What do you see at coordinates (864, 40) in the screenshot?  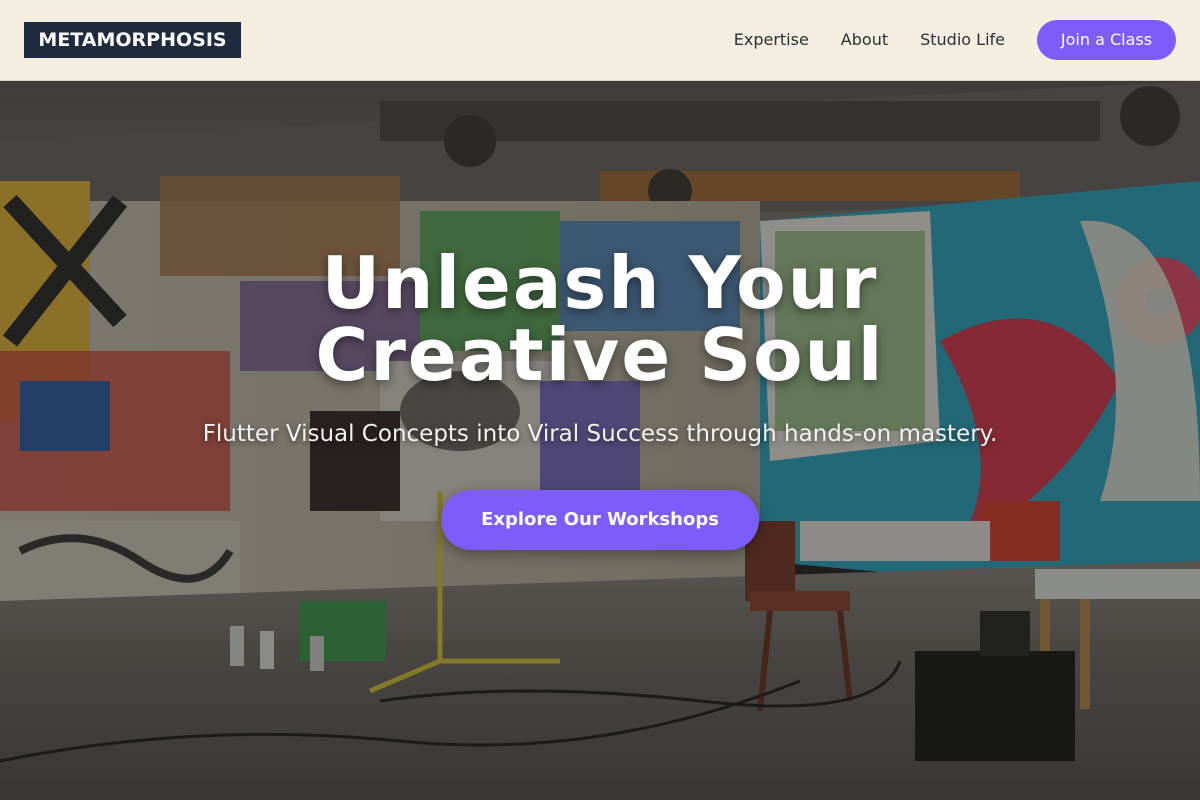 I see `nav-link-about: About` at bounding box center [864, 40].